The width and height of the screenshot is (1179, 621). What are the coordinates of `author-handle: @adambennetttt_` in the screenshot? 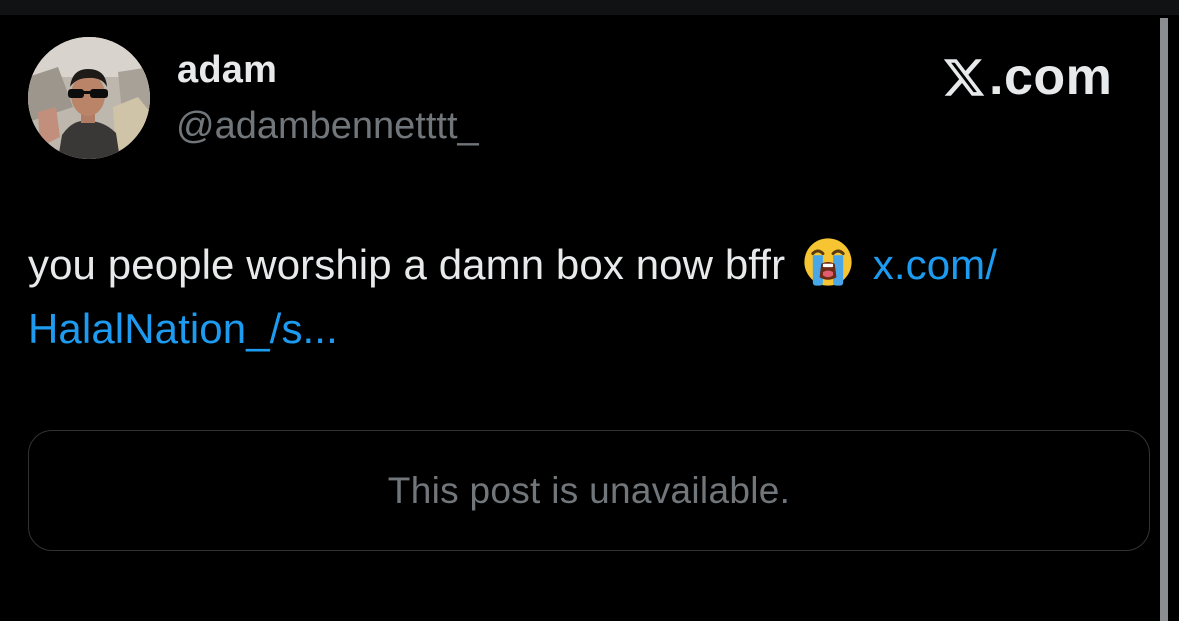 It's located at (327, 126).